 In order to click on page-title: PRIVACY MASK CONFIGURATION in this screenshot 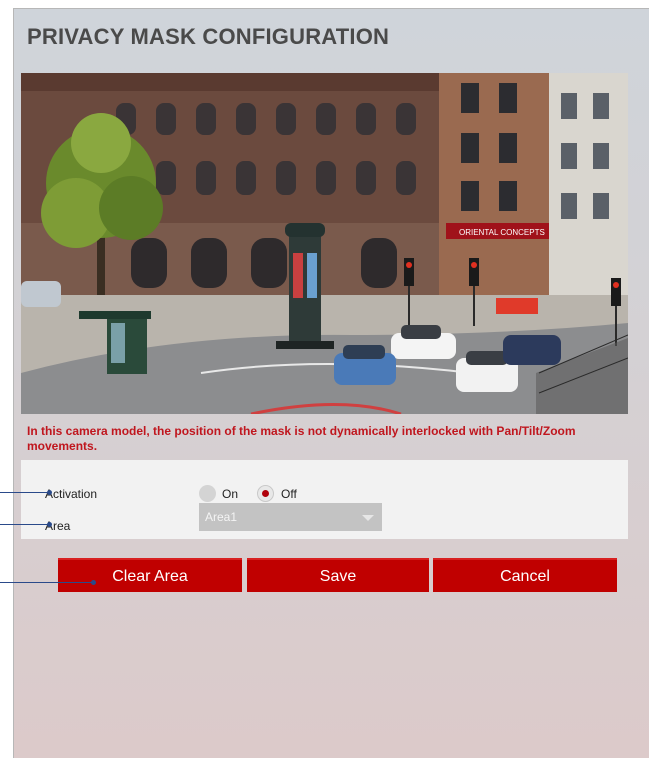, I will do `click(208, 36)`.